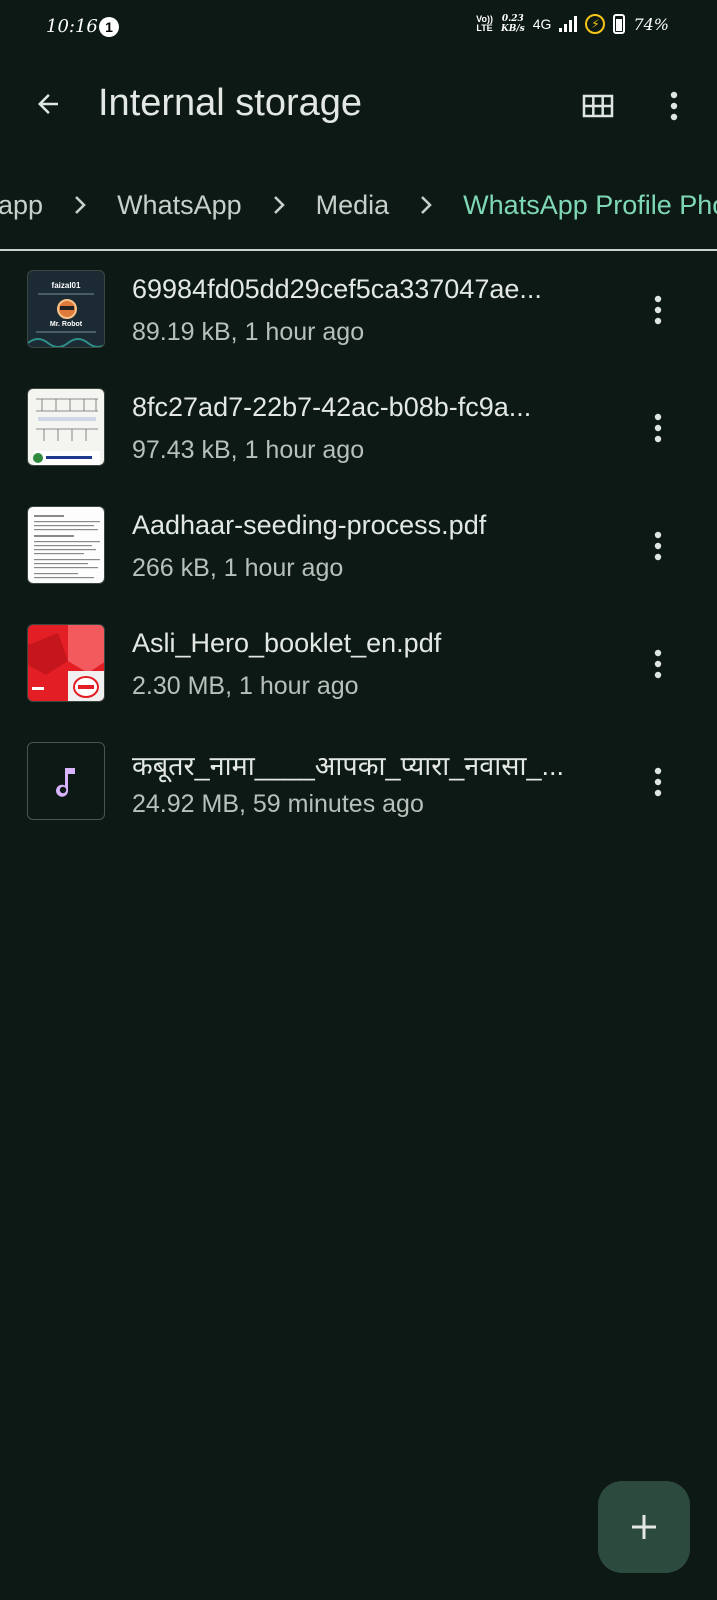 Image resolution: width=717 pixels, height=1600 pixels. What do you see at coordinates (66, 309) in the screenshot?
I see `file-thumbnail: faizal01 Mr. Robot` at bounding box center [66, 309].